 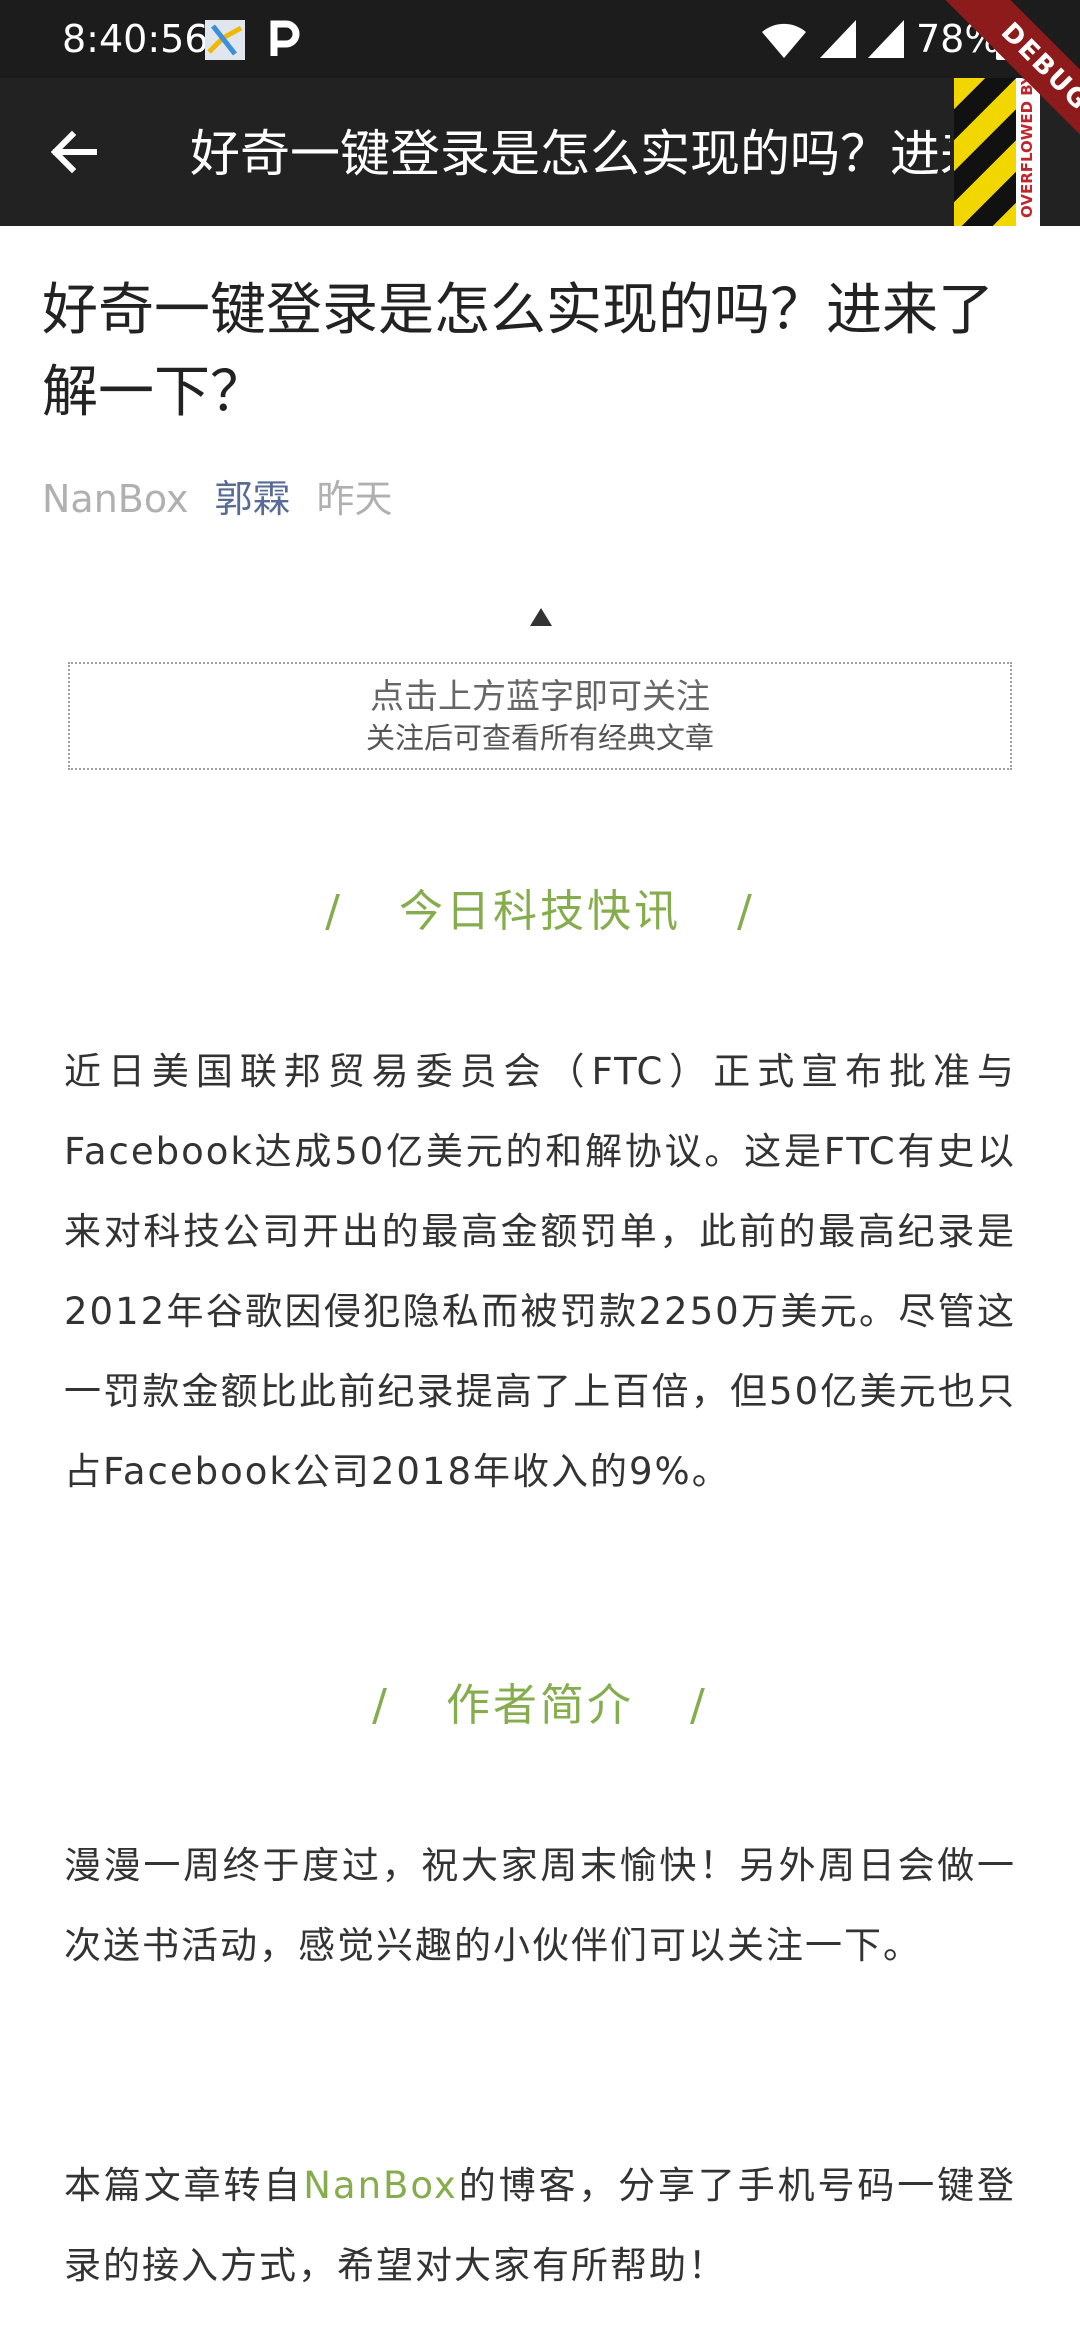 What do you see at coordinates (225, 40) in the screenshot?
I see `map-app-icon` at bounding box center [225, 40].